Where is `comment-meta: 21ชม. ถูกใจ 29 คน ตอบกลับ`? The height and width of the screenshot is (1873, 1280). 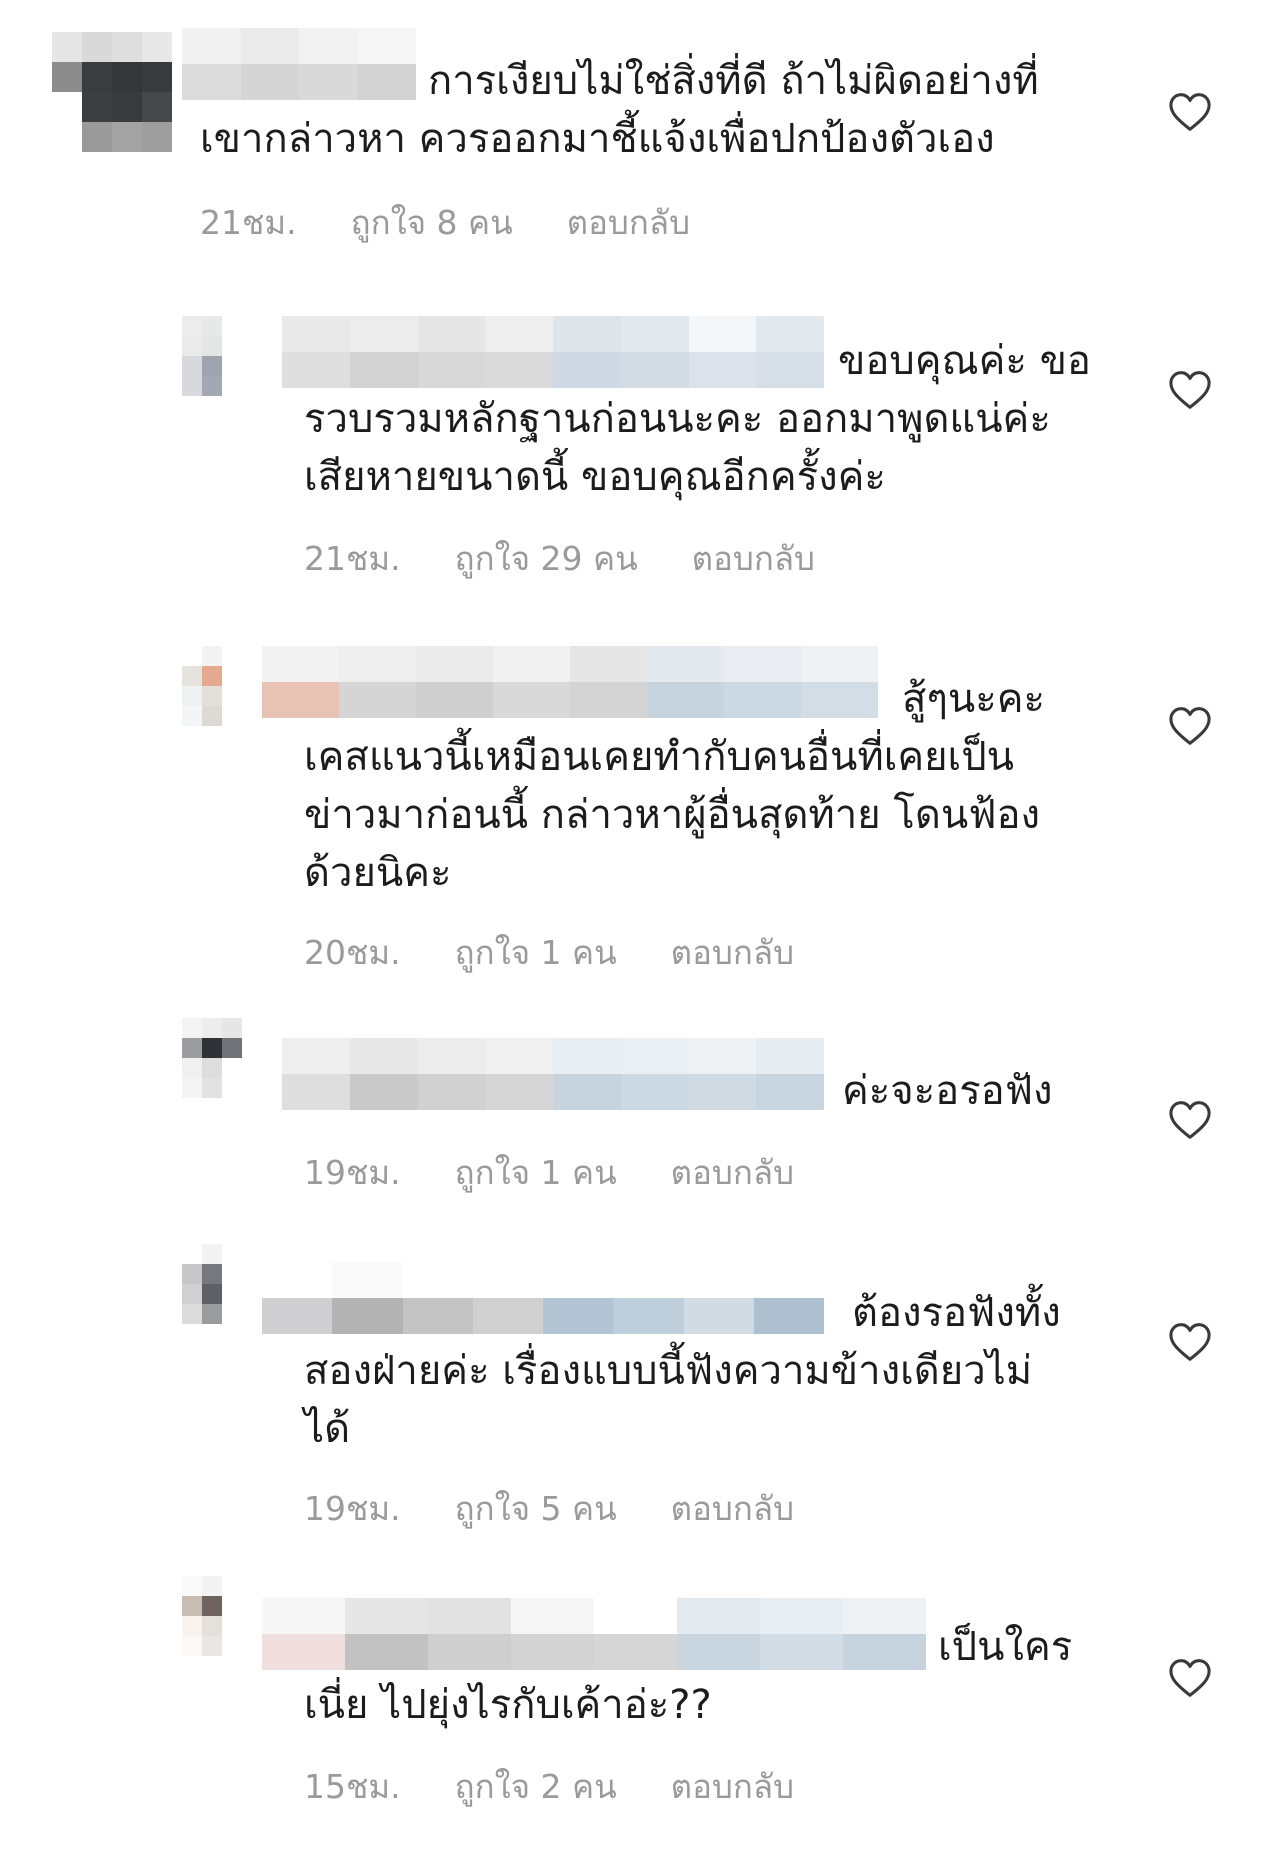
comment-meta: 21ชม. ถูกใจ 29 คน ตอบกลับ is located at coordinates (559, 558).